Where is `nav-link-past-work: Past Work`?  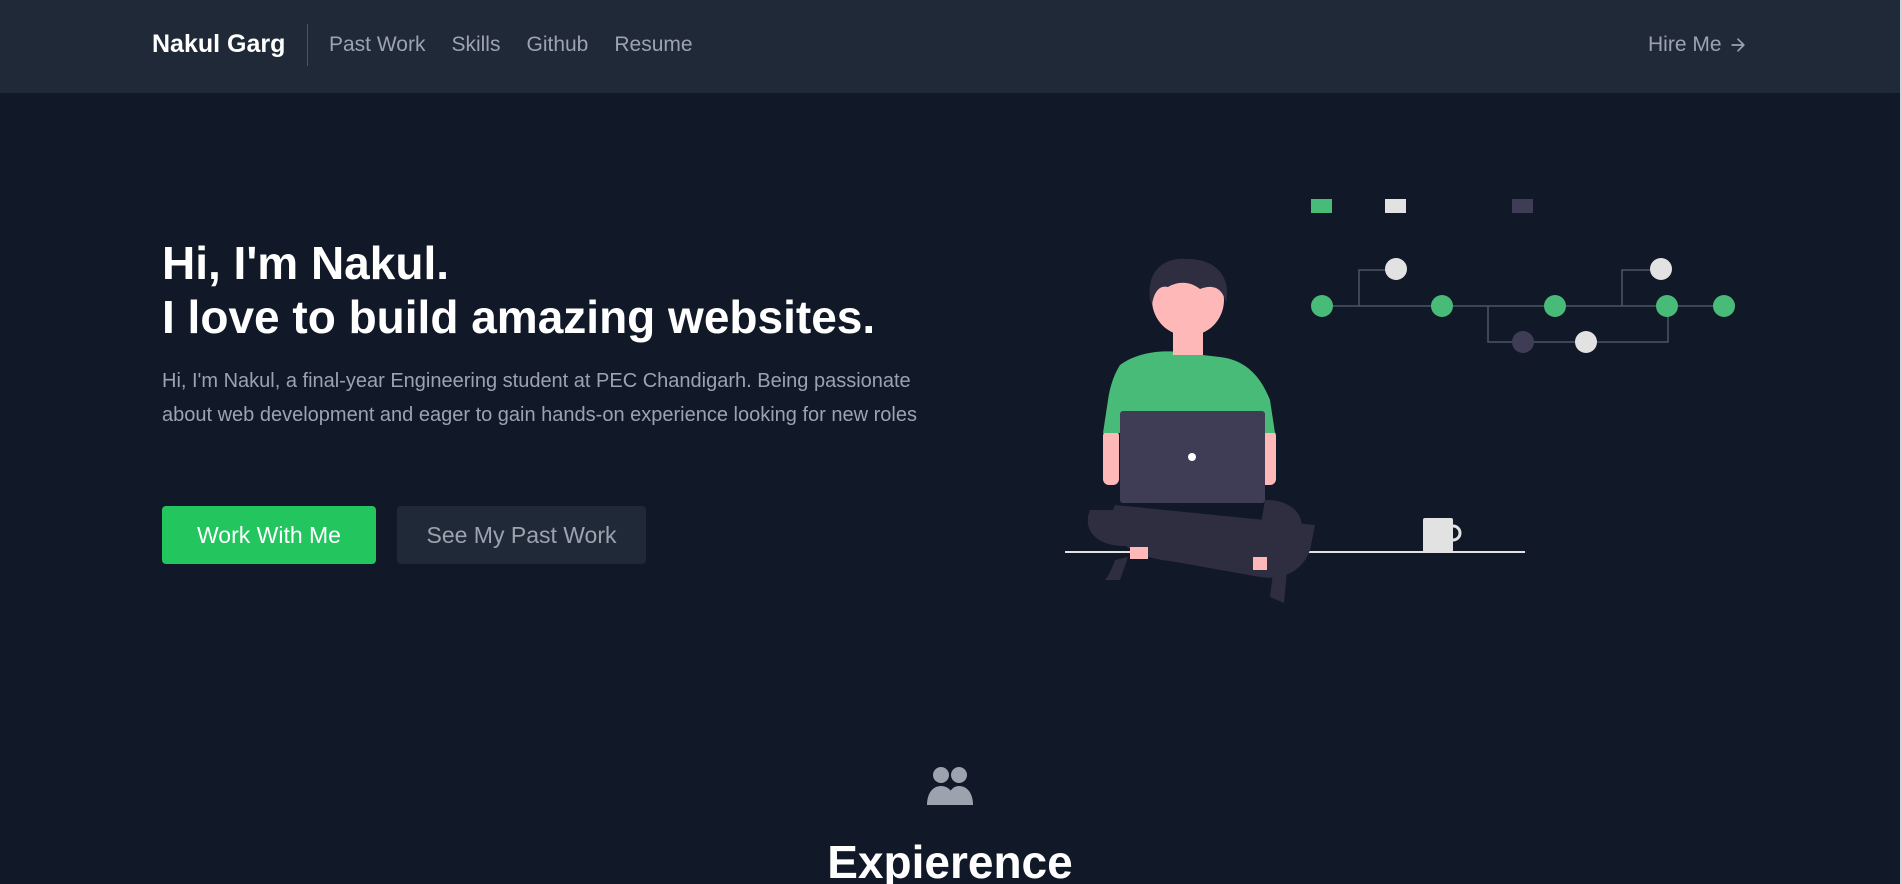 nav-link-past-work: Past Work is located at coordinates (377, 45).